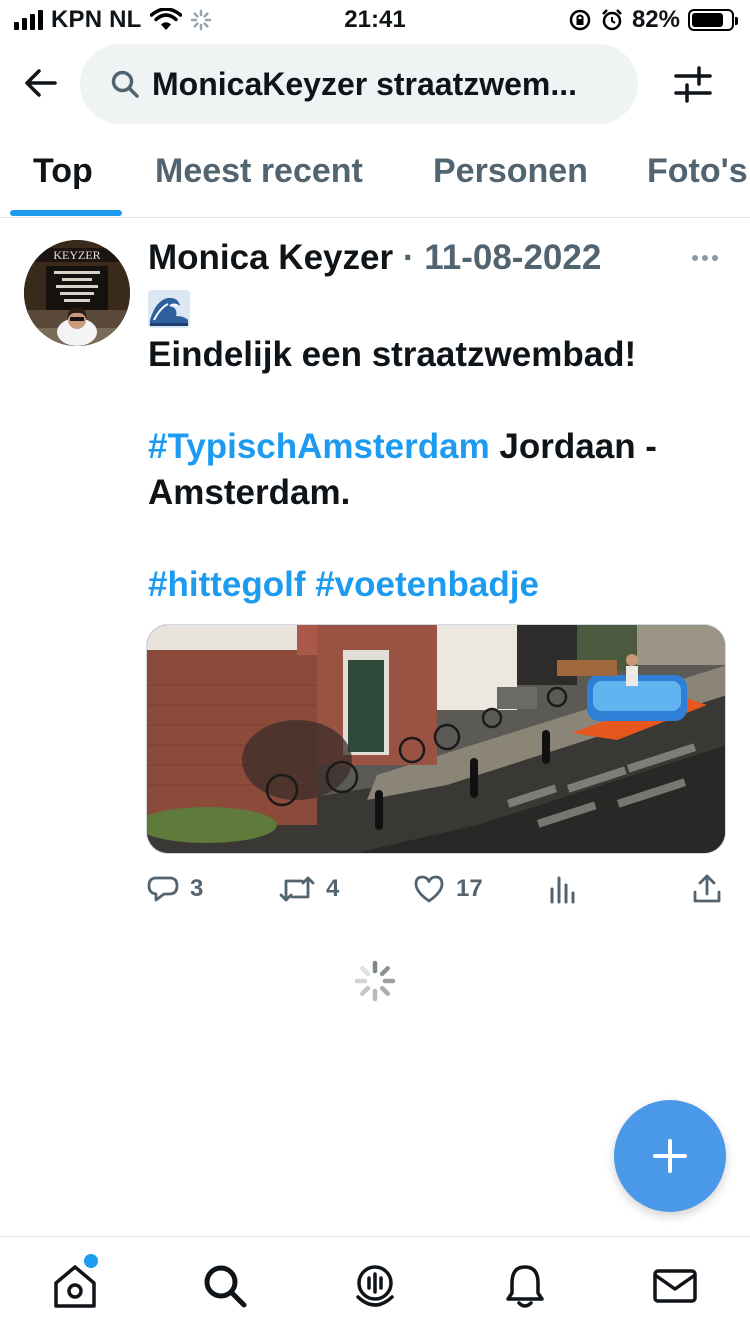 Image resolution: width=750 pixels, height=1334 pixels. I want to click on filter-button, so click(693, 85).